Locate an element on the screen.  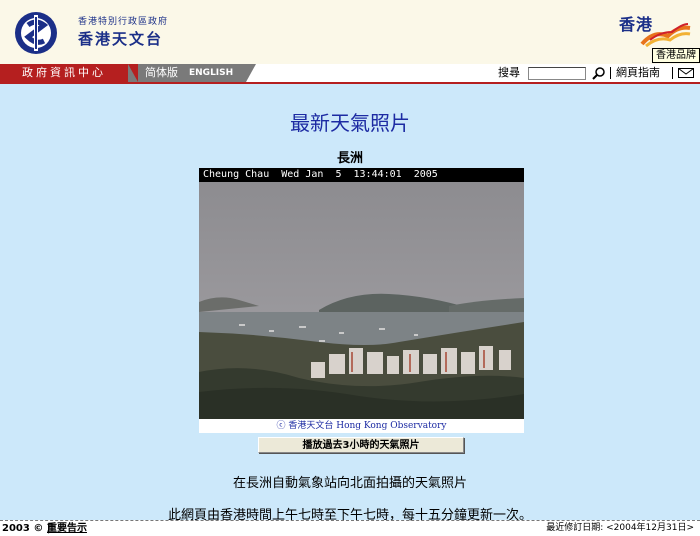
brand-tooltip: 香港品牌 is located at coordinates (676, 55).